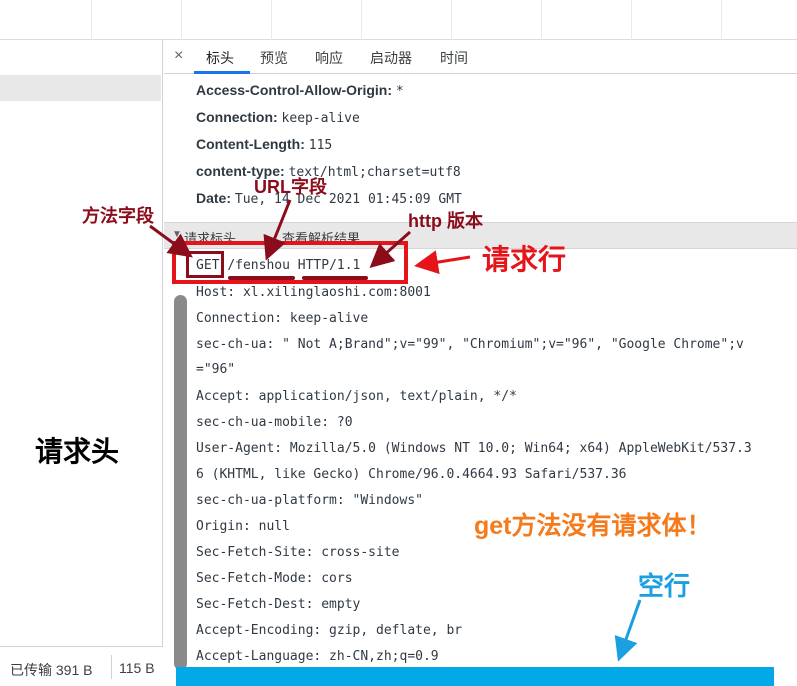  I want to click on close-icon: ×, so click(178, 56).